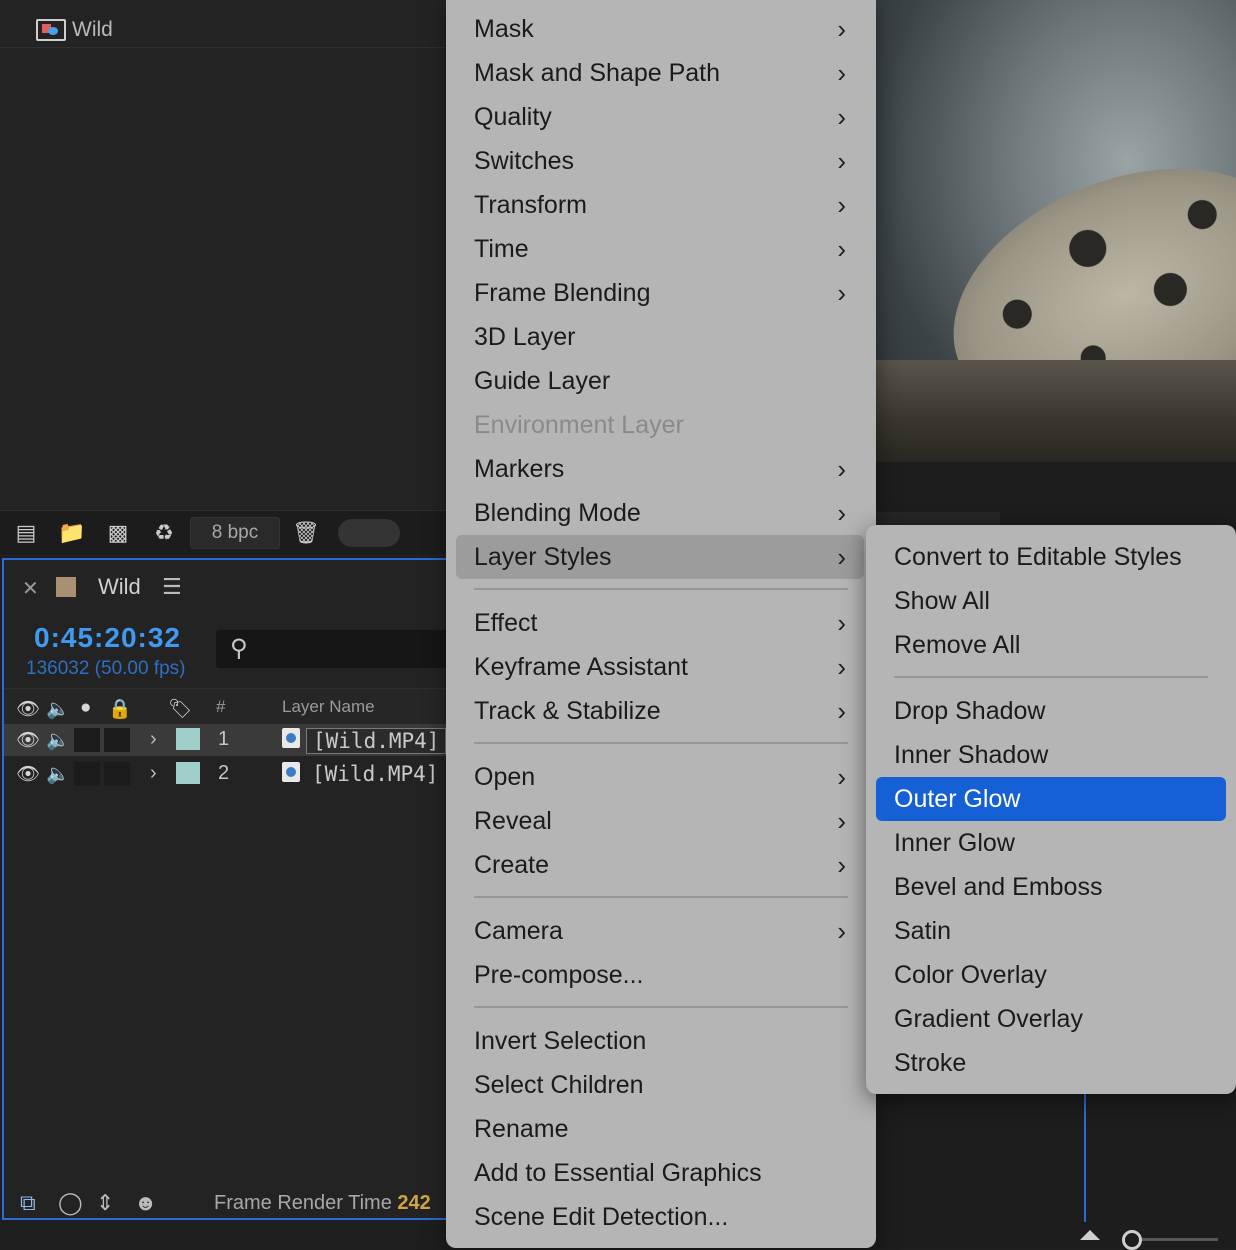  I want to click on bit-depth-button: 8 bpc, so click(235, 533).